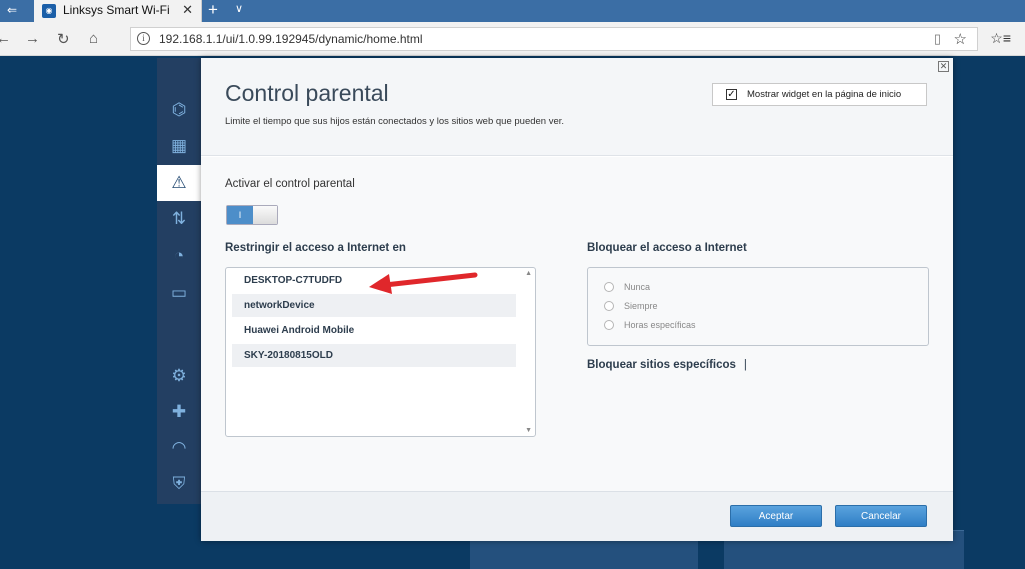  I want to click on tab-title: Linksys Smart Wi-Fi, so click(116, 10).